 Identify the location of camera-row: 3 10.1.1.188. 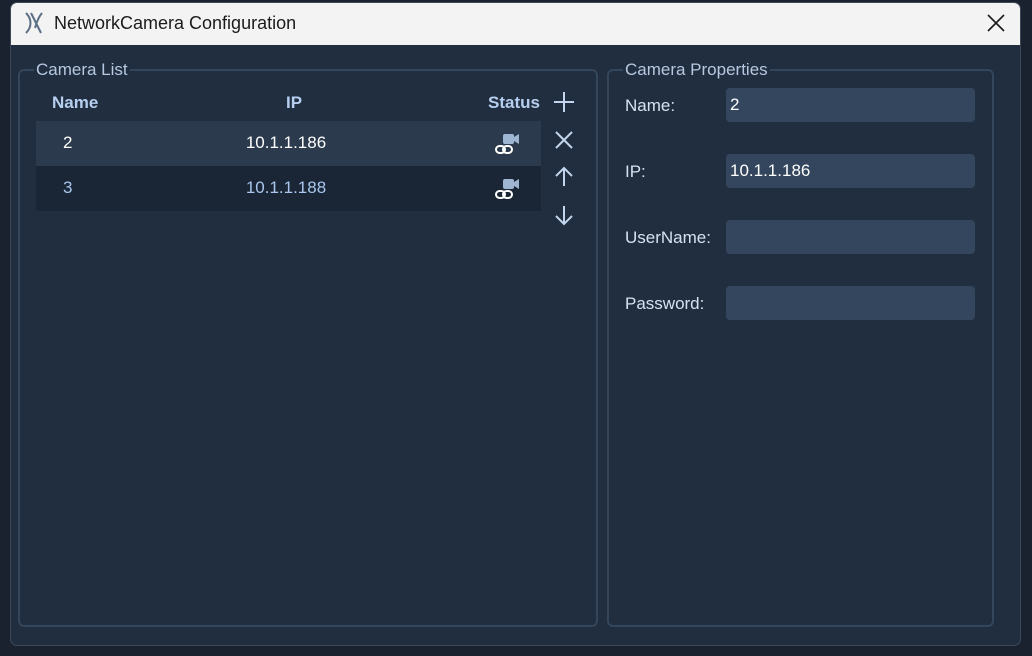
(288, 188).